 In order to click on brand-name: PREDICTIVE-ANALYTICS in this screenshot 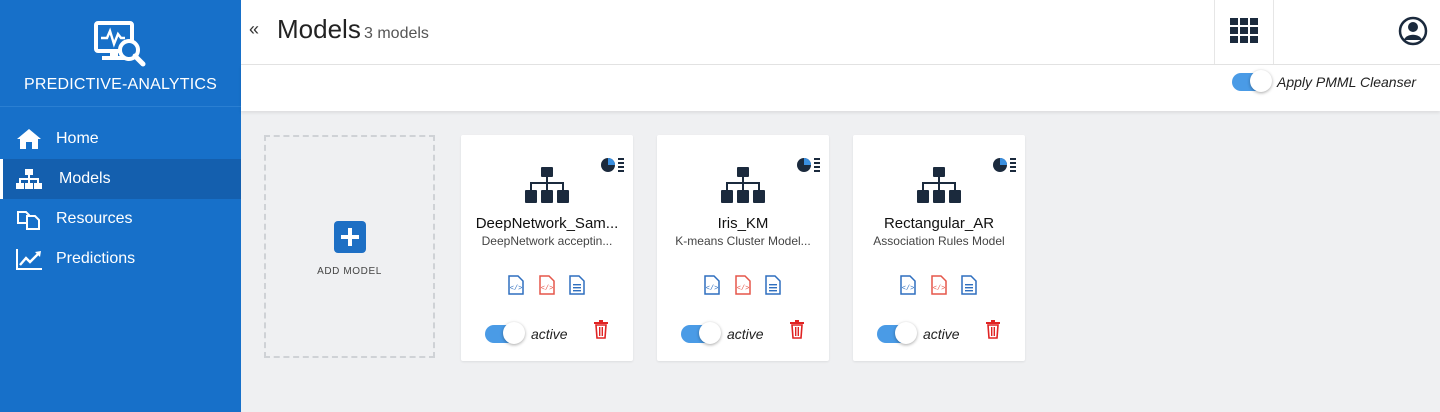, I will do `click(120, 84)`.